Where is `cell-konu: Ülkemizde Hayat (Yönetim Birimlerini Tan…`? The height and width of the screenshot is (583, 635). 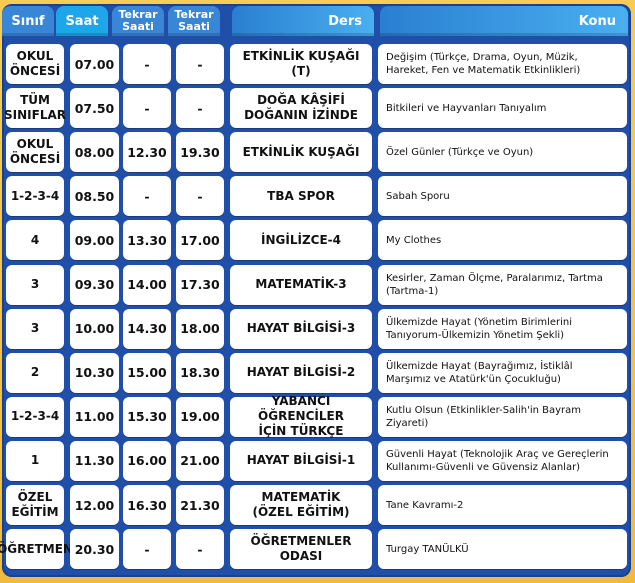
cell-konu: Ülkemizde Hayat (Yönetim Birimlerini Tan… is located at coordinates (502, 328).